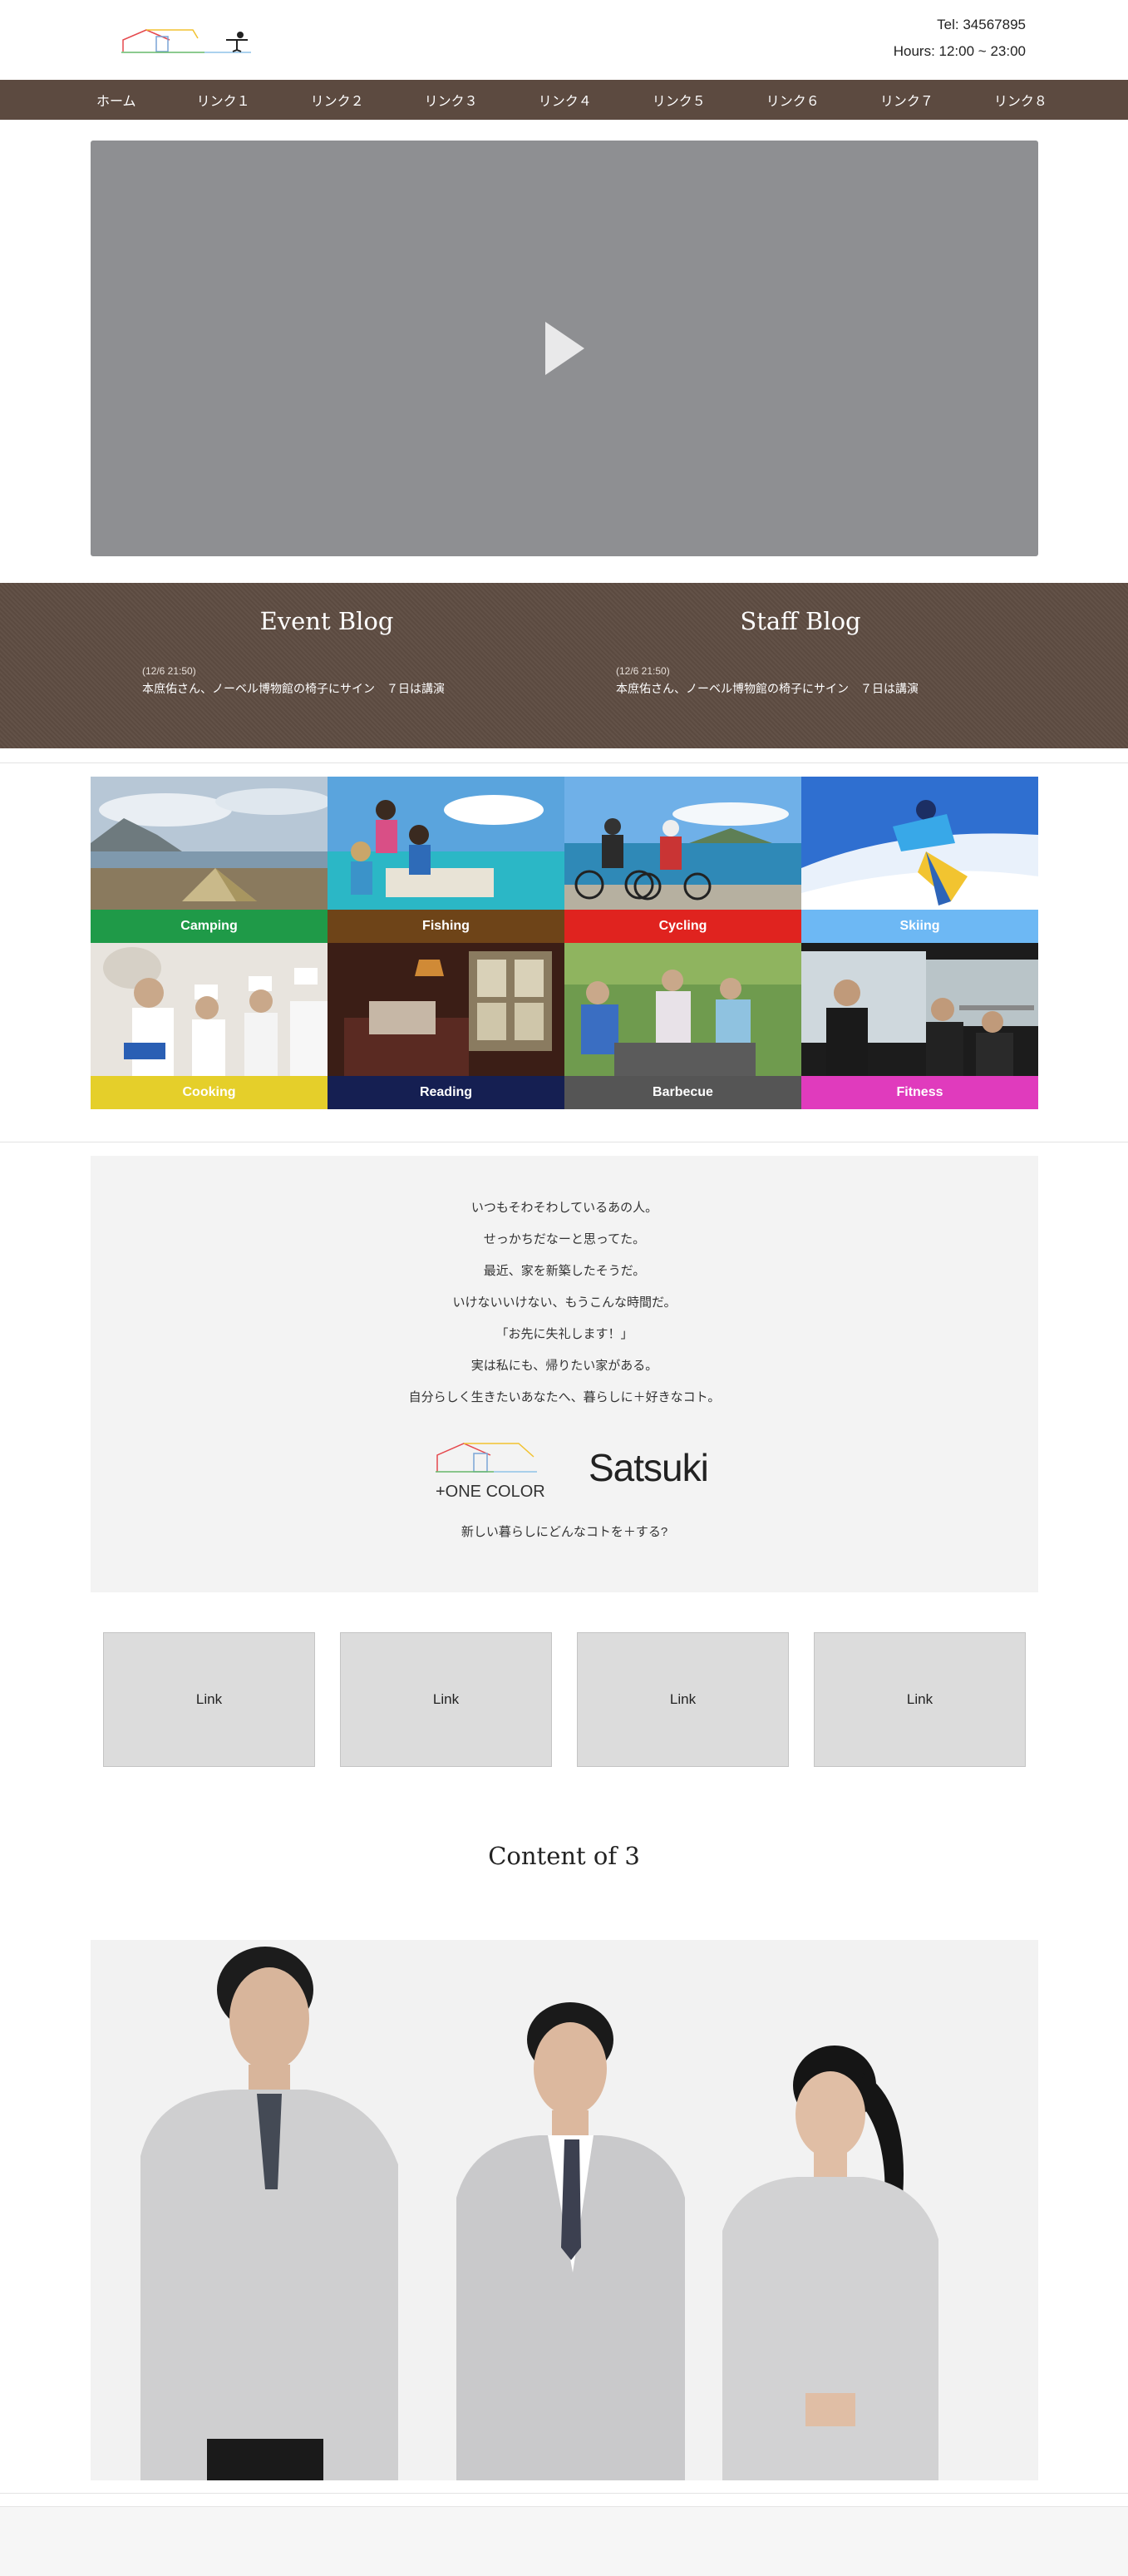  What do you see at coordinates (446, 860) in the screenshot?
I see `activity-tile-fishing: Fishing` at bounding box center [446, 860].